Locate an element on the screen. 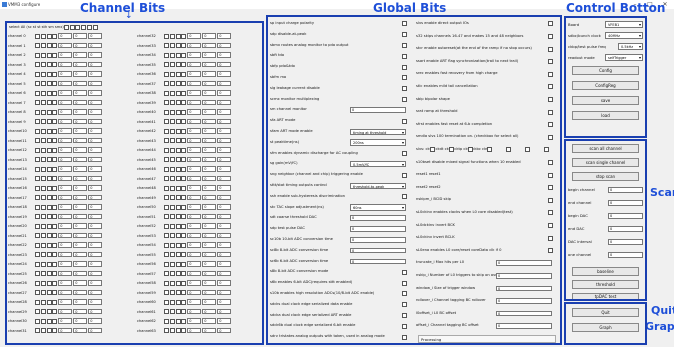 This screenshot has height=347, width=674. slvs-checkbox is located at coordinates (432, 150).